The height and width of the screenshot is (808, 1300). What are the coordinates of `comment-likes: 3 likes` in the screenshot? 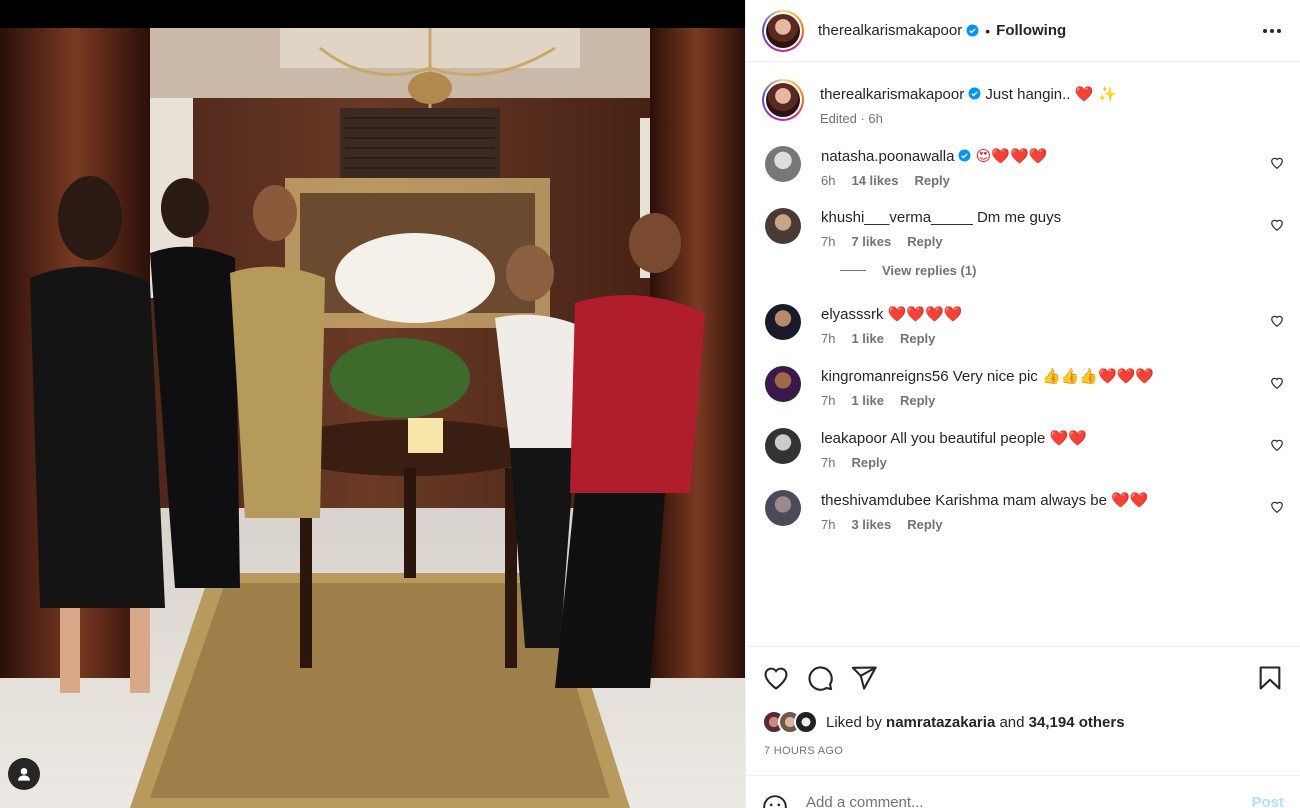 It's located at (871, 524).